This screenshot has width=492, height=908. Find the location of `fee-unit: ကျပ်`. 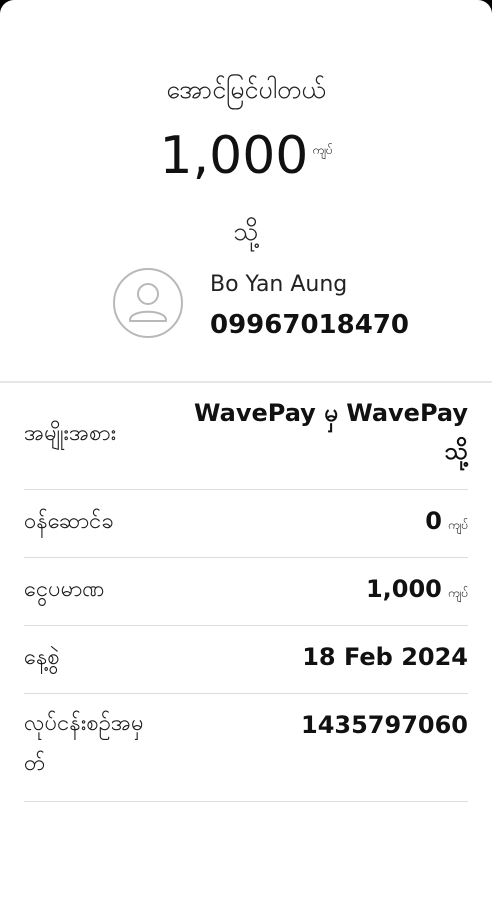

fee-unit: ကျပ် is located at coordinates (457, 525).